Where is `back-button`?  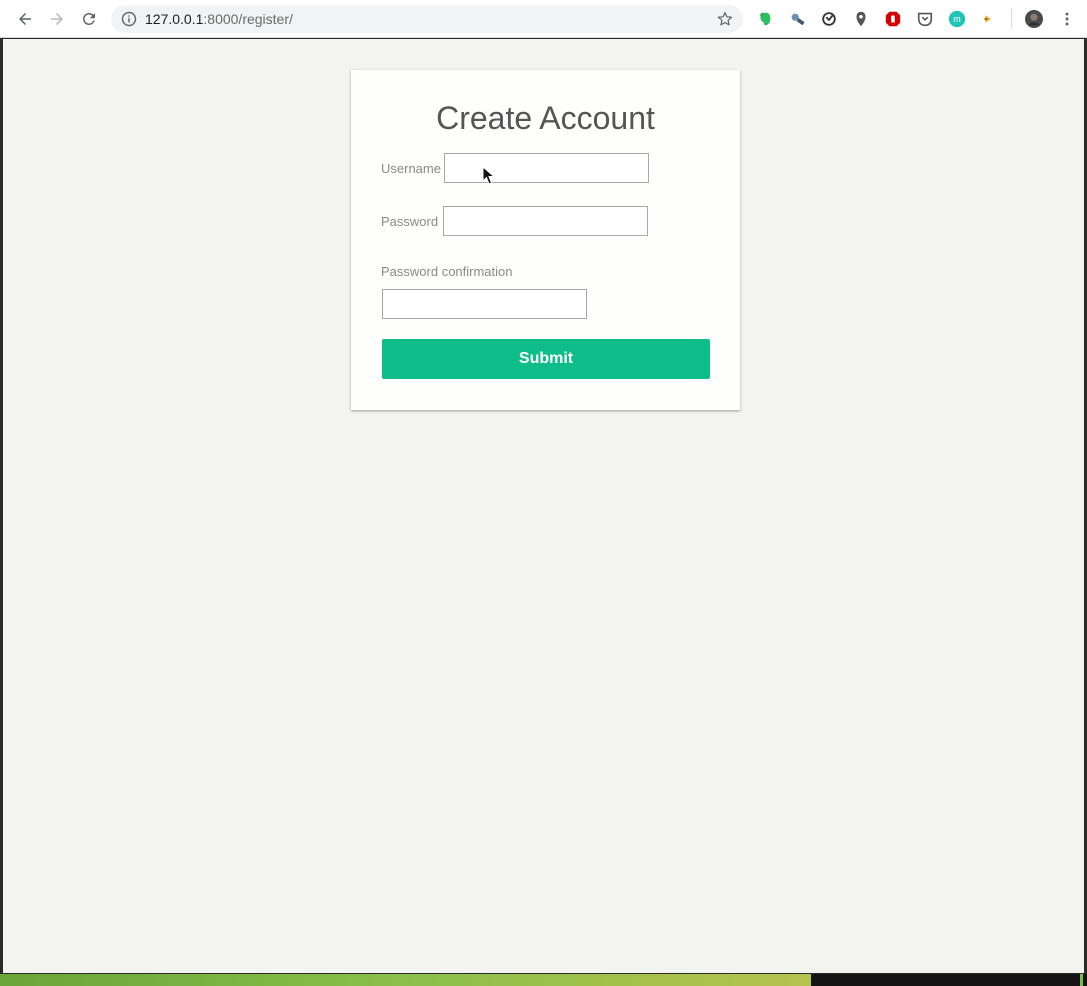 back-button is located at coordinates (25, 19).